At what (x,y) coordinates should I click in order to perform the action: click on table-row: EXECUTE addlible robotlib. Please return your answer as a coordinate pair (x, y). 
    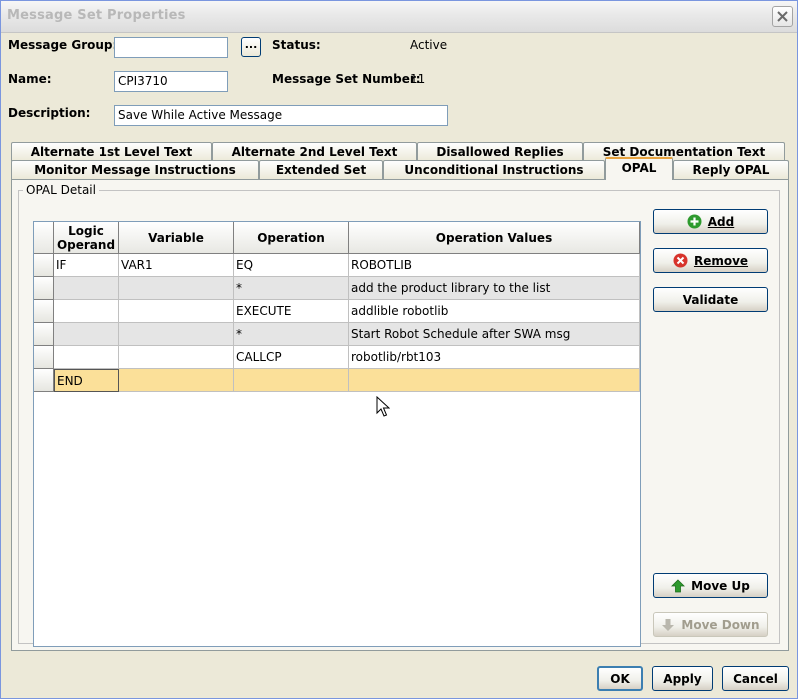
    Looking at the image, I should click on (337, 311).